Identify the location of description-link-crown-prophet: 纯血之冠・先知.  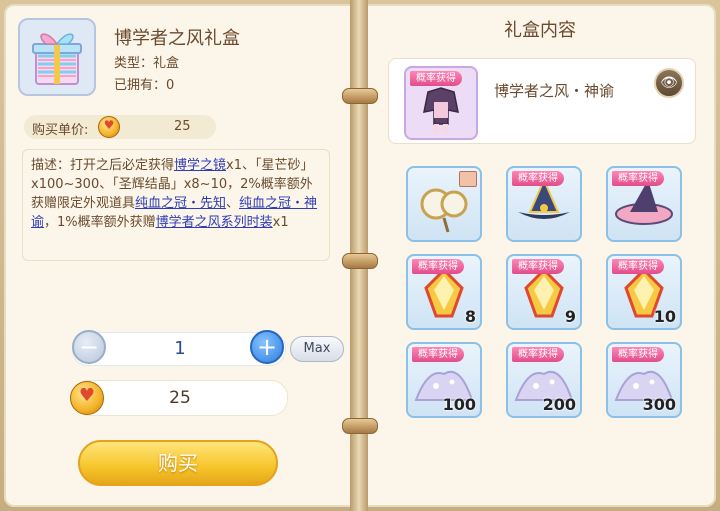
(180, 203).